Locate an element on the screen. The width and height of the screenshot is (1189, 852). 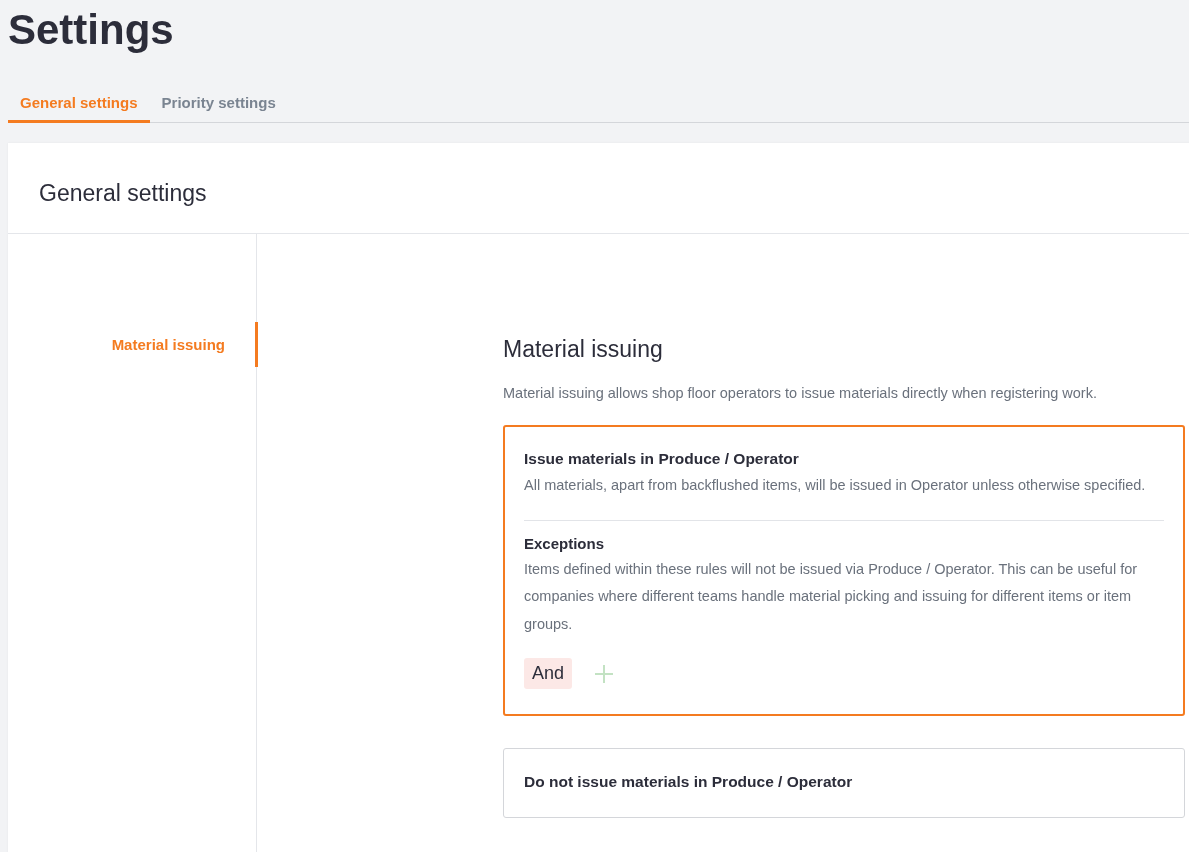
page-title: Settings is located at coordinates (91, 29).